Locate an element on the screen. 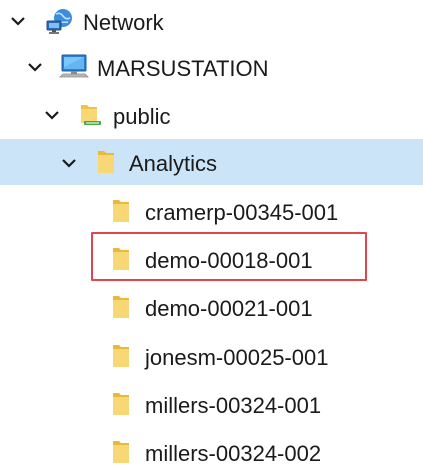 The width and height of the screenshot is (423, 475). tree-item-label: jonesm-00025-001 is located at coordinates (237, 357).